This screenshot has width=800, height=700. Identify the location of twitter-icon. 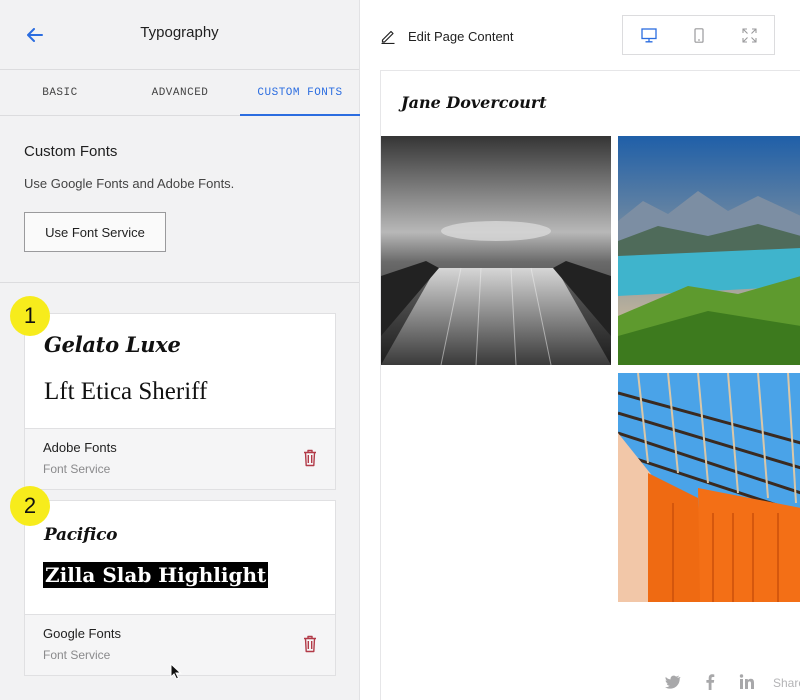
(673, 682).